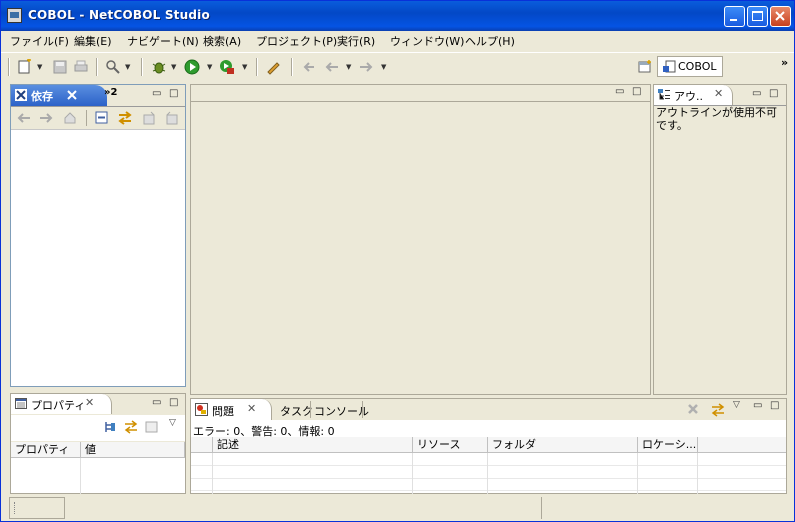  What do you see at coordinates (397, 16) in the screenshot?
I see `title-bar: COBOL - NetCOBOL Studio` at bounding box center [397, 16].